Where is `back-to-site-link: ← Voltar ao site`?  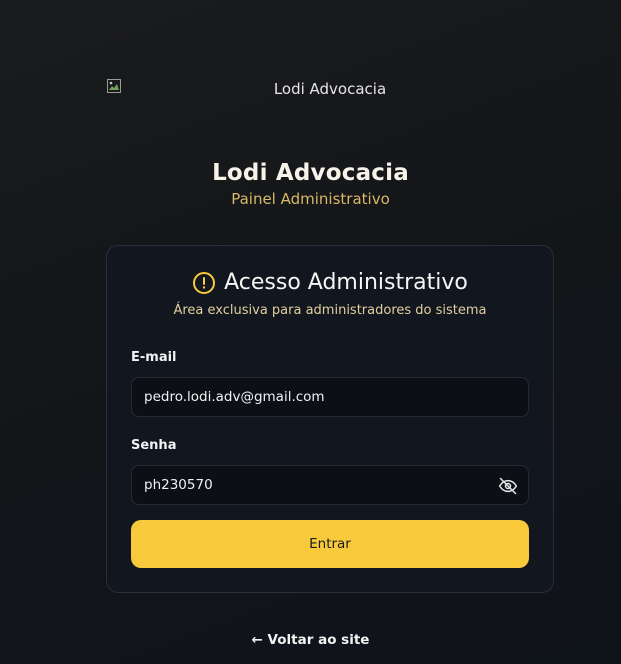 back-to-site-link: ← Voltar ao site is located at coordinates (310, 640).